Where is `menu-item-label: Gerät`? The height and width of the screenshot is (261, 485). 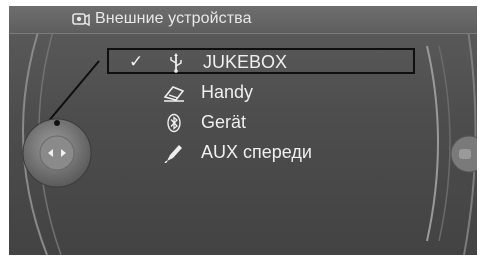 menu-item-label: Gerät is located at coordinates (224, 122).